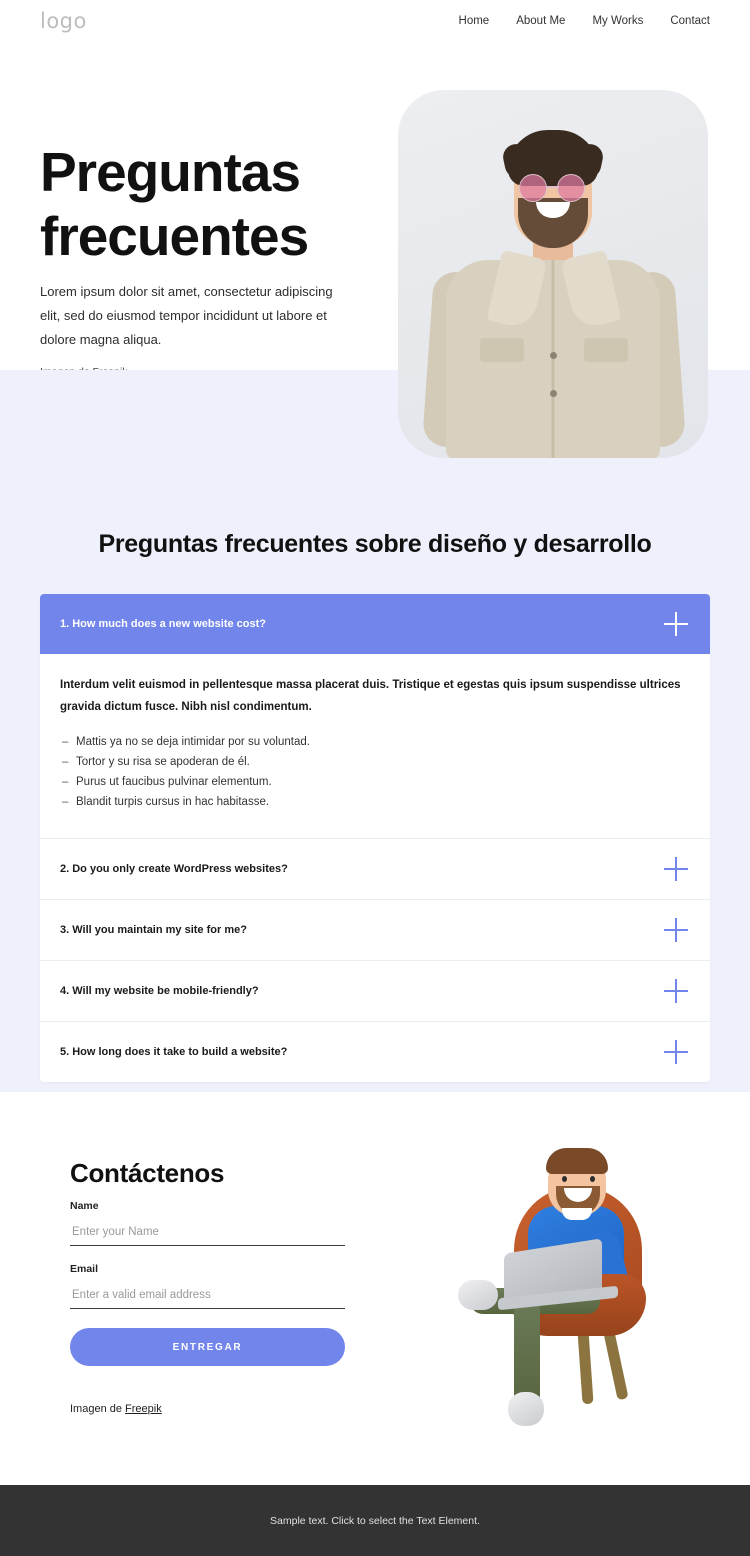 This screenshot has width=750, height=1556. Describe the element at coordinates (474, 21) in the screenshot. I see `nav-item-home: Home` at that location.